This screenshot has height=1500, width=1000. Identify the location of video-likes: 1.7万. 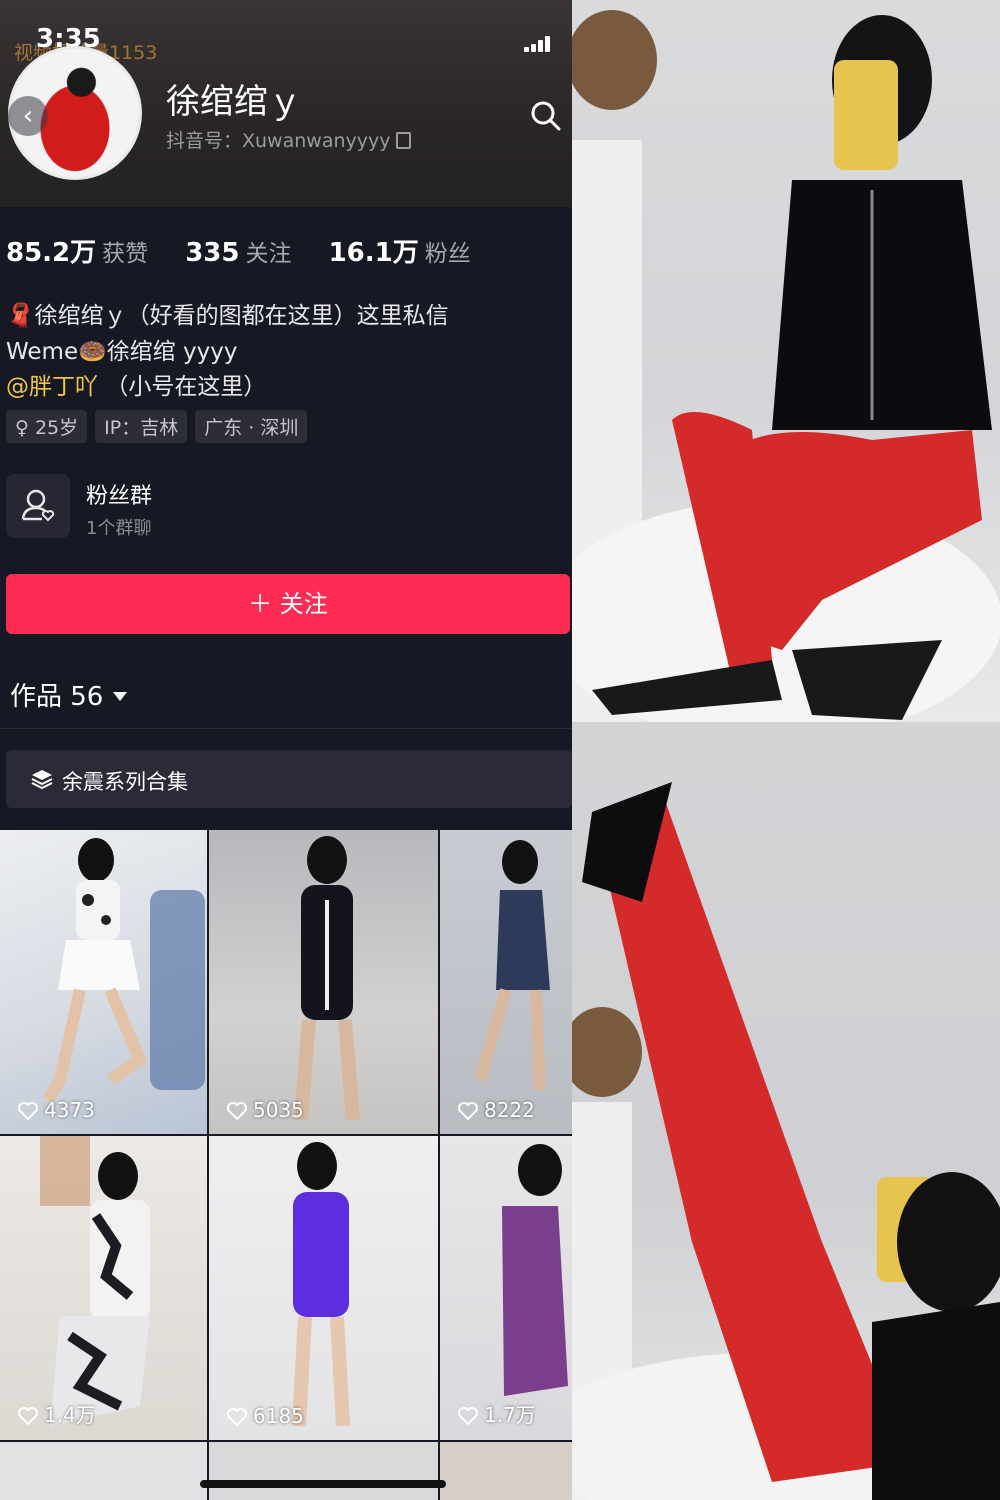
(497, 1413).